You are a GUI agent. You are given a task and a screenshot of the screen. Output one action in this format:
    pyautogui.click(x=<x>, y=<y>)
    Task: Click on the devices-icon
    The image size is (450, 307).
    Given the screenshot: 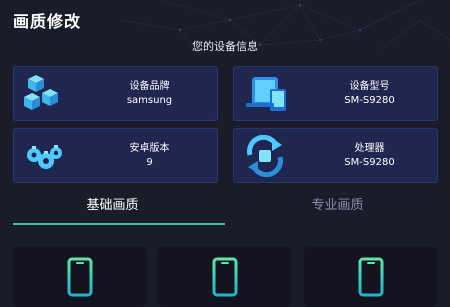 What is the action you would take?
    pyautogui.click(x=266, y=94)
    